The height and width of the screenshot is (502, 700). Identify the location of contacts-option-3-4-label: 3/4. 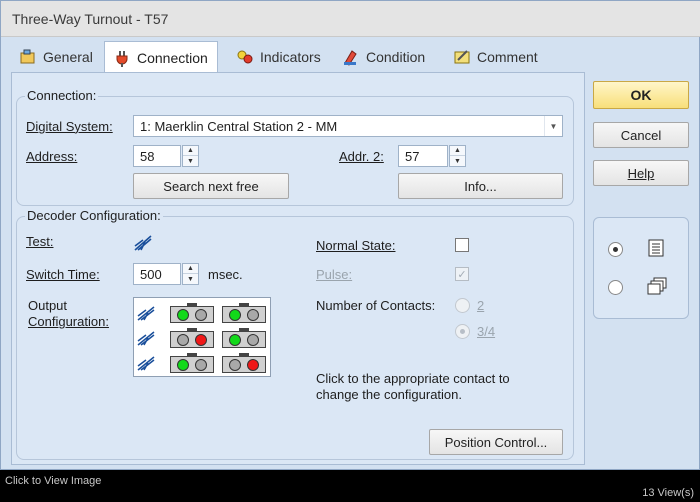
(486, 331).